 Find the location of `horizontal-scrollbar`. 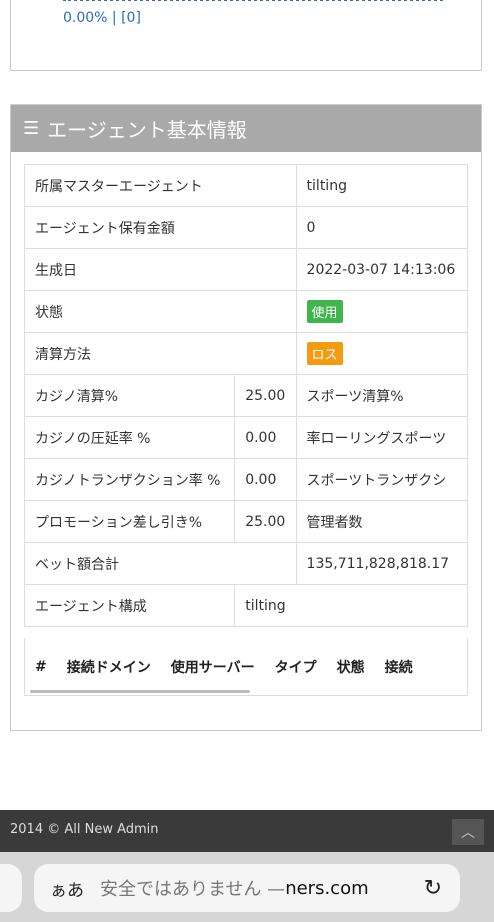

horizontal-scrollbar is located at coordinates (140, 691).